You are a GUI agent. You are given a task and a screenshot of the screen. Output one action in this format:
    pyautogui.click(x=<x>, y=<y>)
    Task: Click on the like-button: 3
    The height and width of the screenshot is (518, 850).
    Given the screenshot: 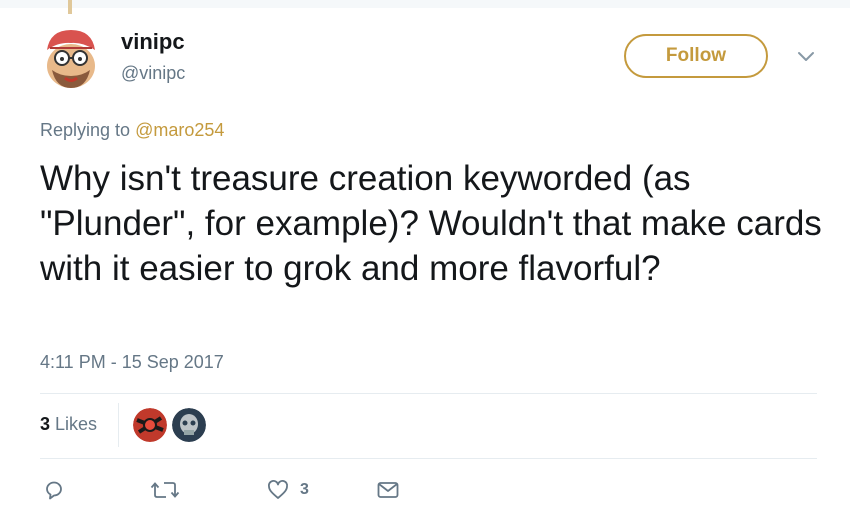 What is the action you would take?
    pyautogui.click(x=287, y=490)
    